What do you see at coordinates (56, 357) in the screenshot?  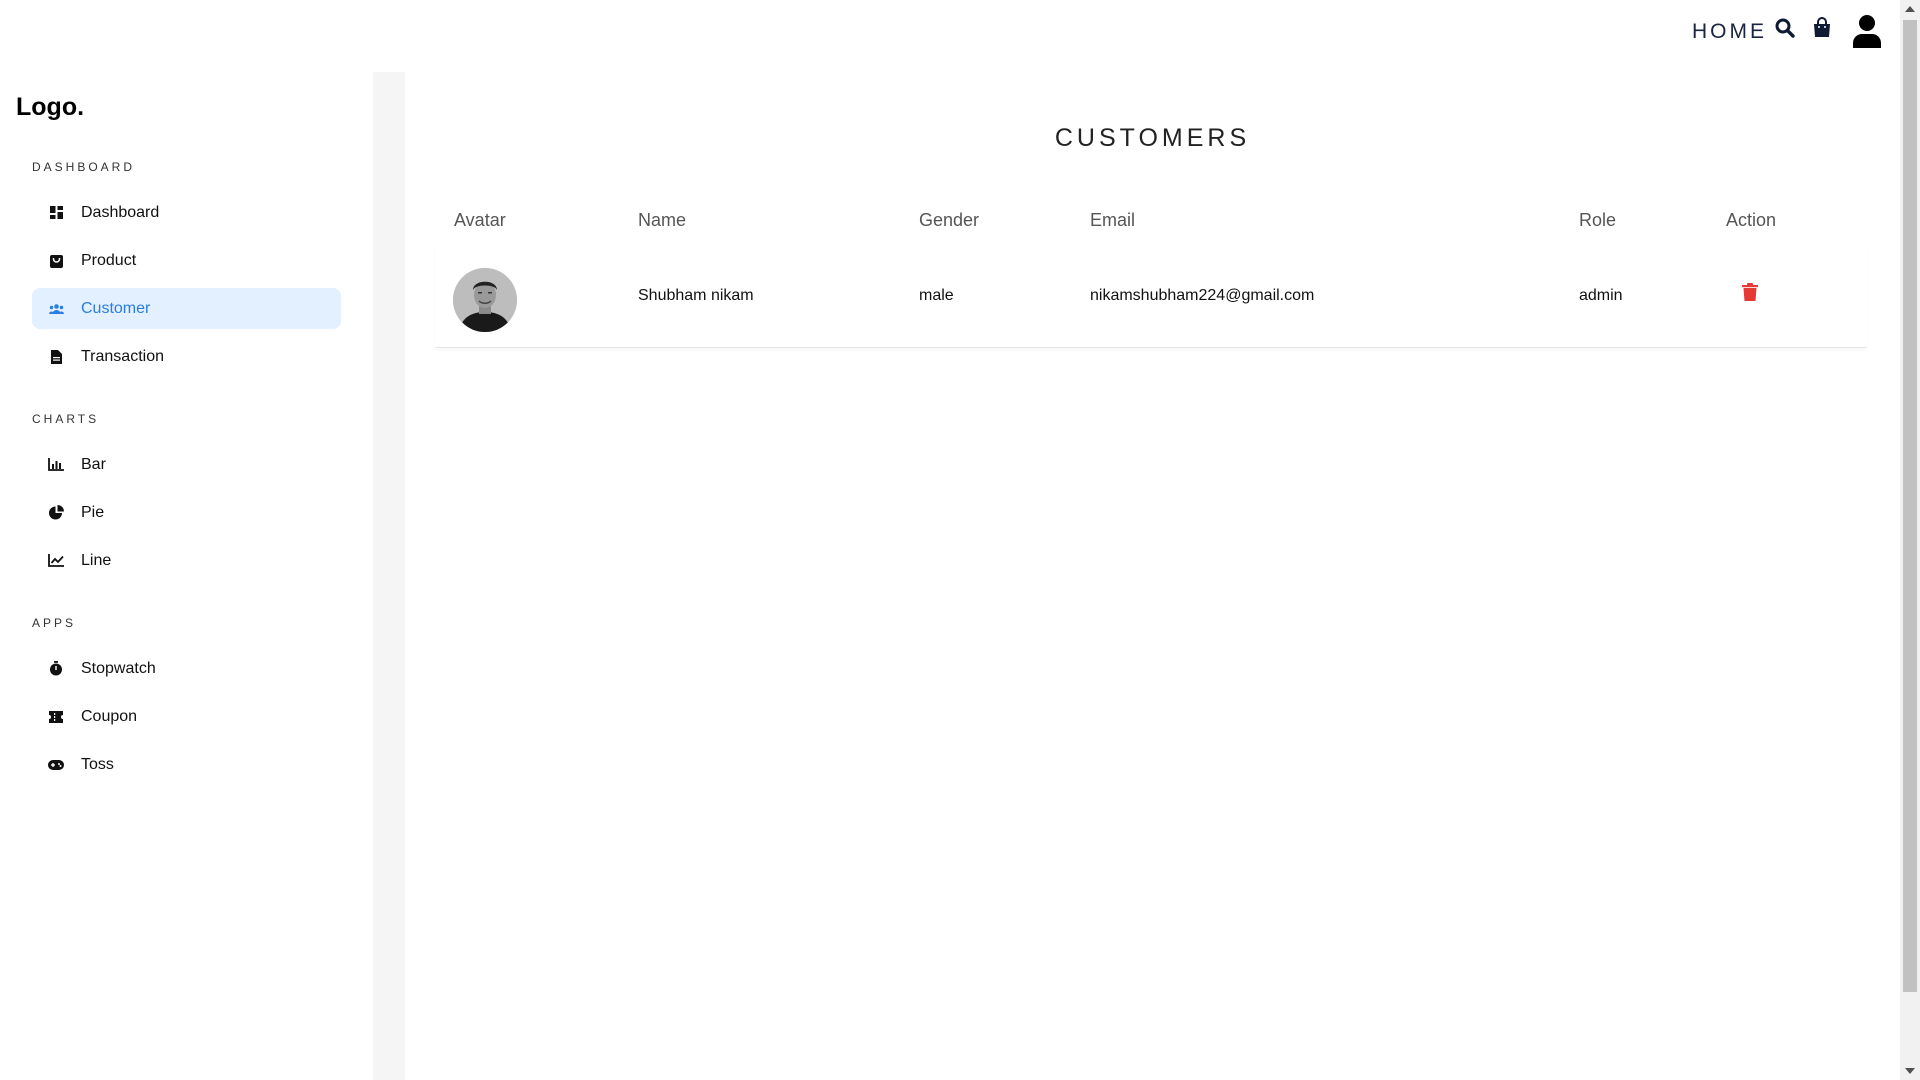 I see `document-icon` at bounding box center [56, 357].